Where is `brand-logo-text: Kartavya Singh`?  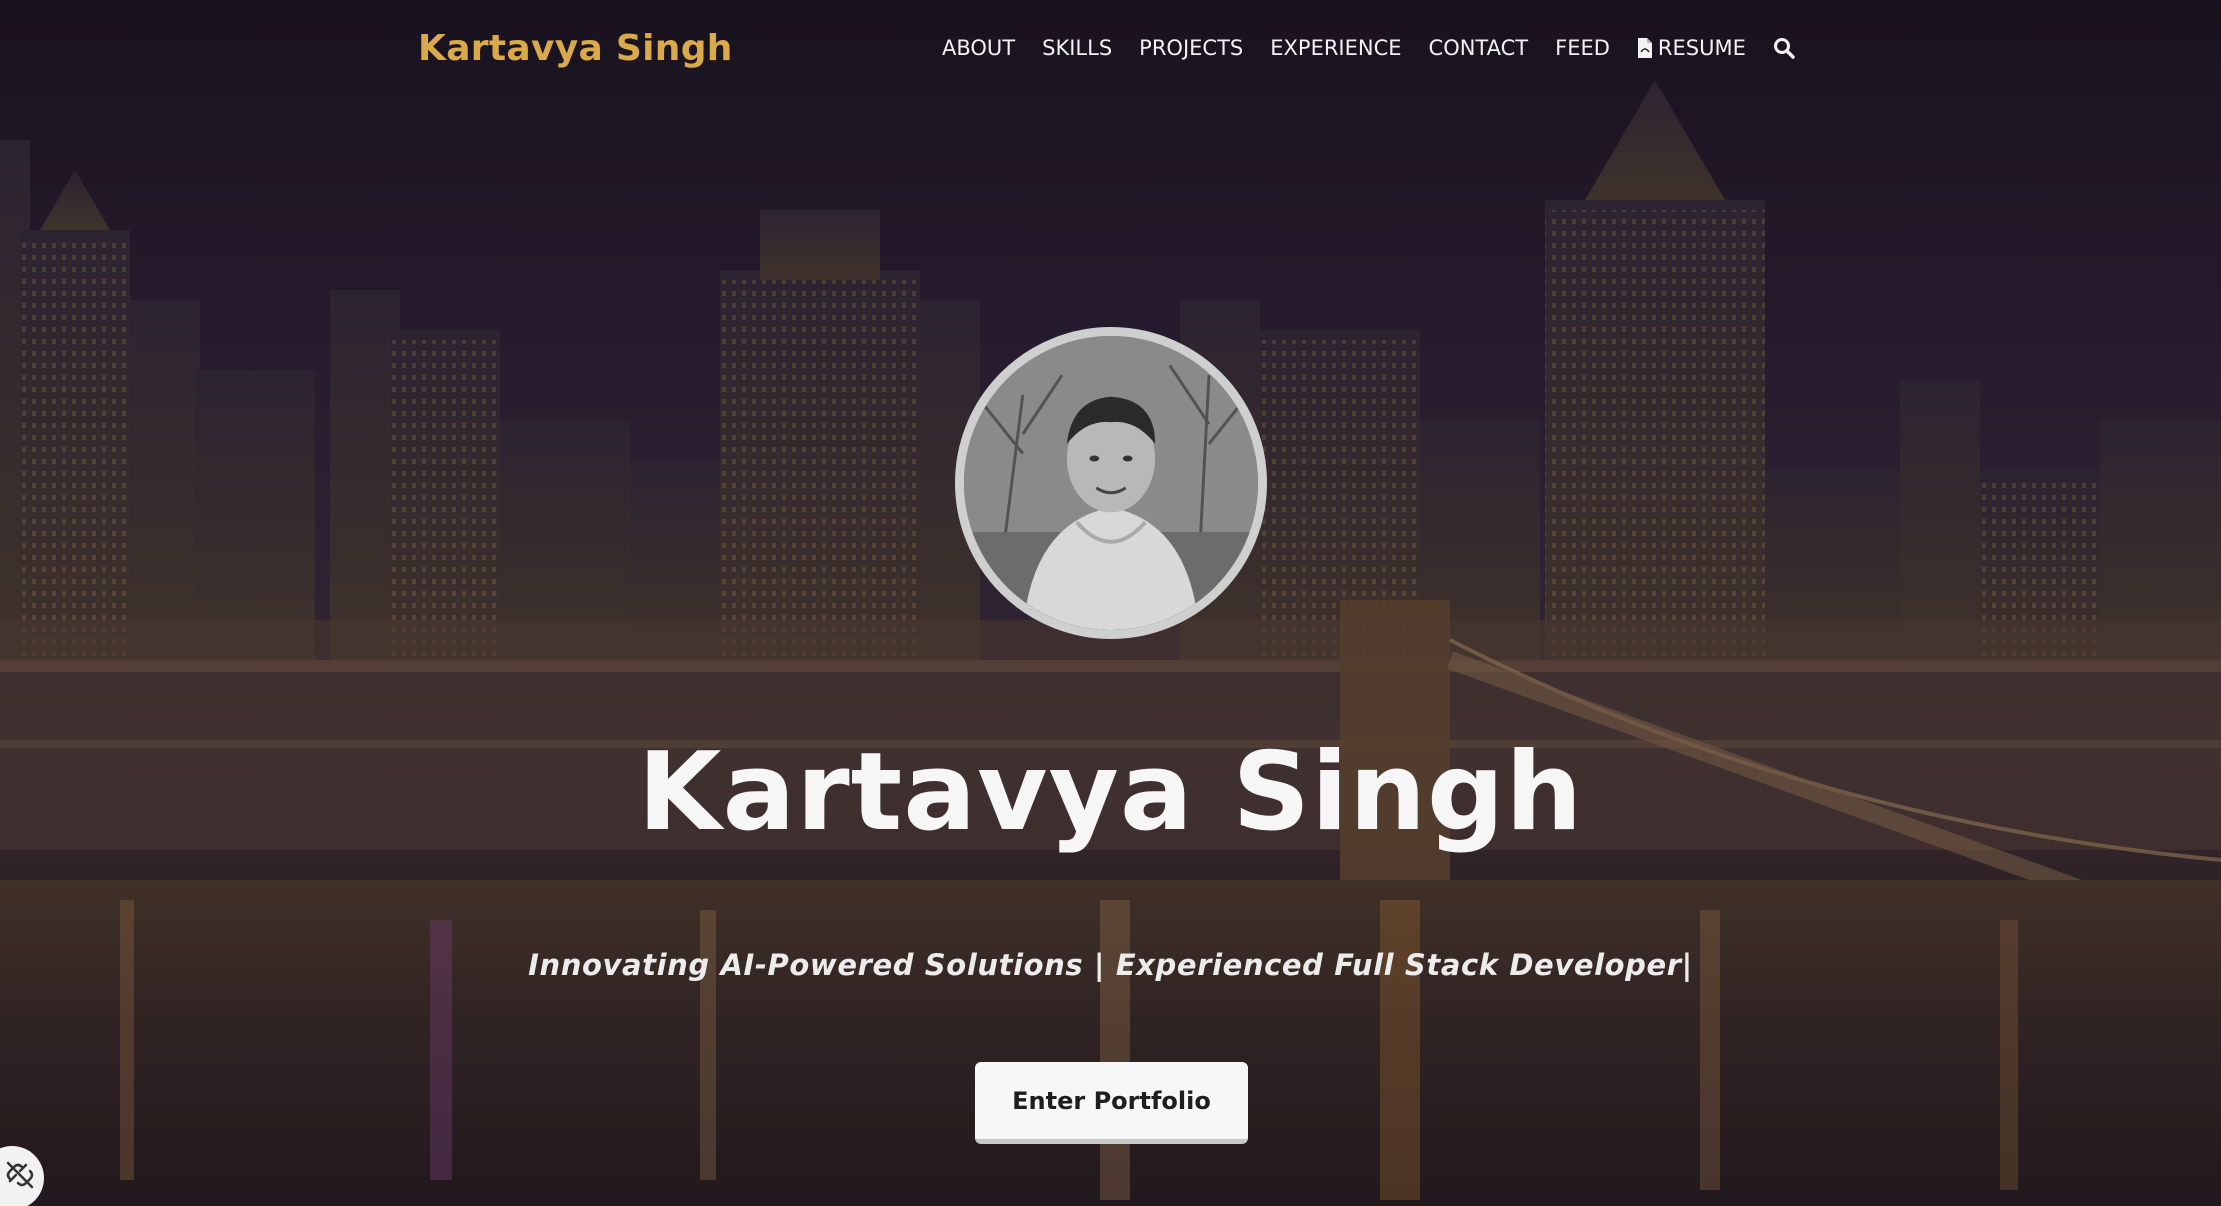
brand-logo-text: Kartavya Singh is located at coordinates (575, 48).